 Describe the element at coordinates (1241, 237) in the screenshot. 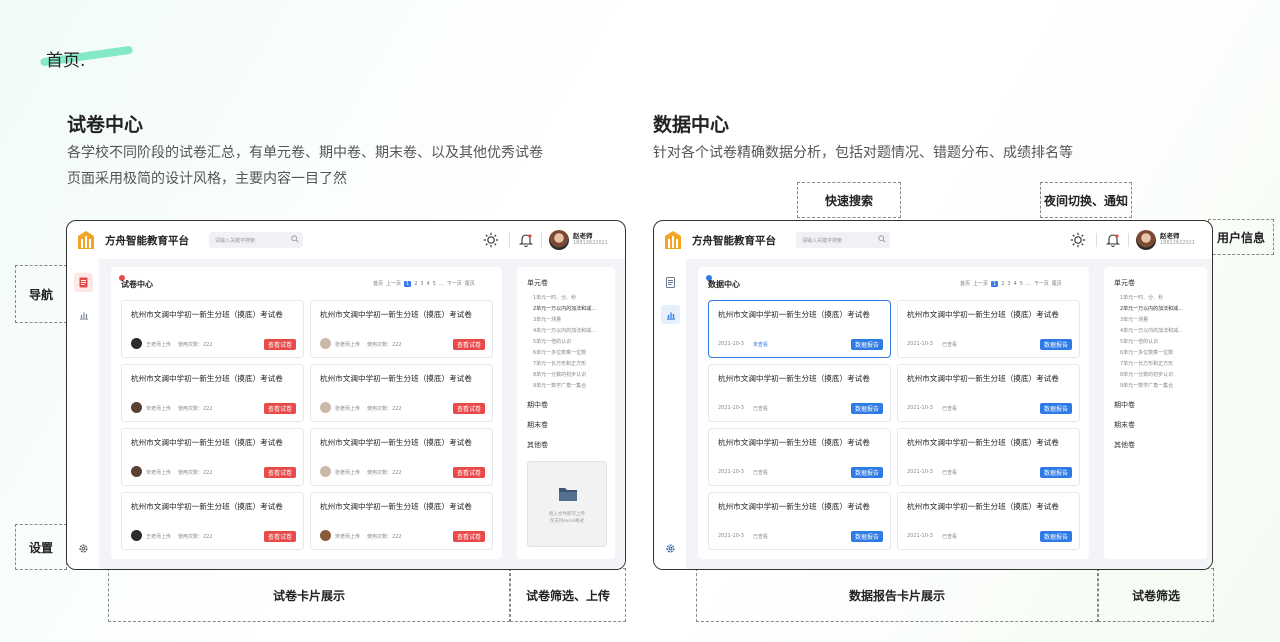

I see `tag-user-info: 用户信息` at that location.